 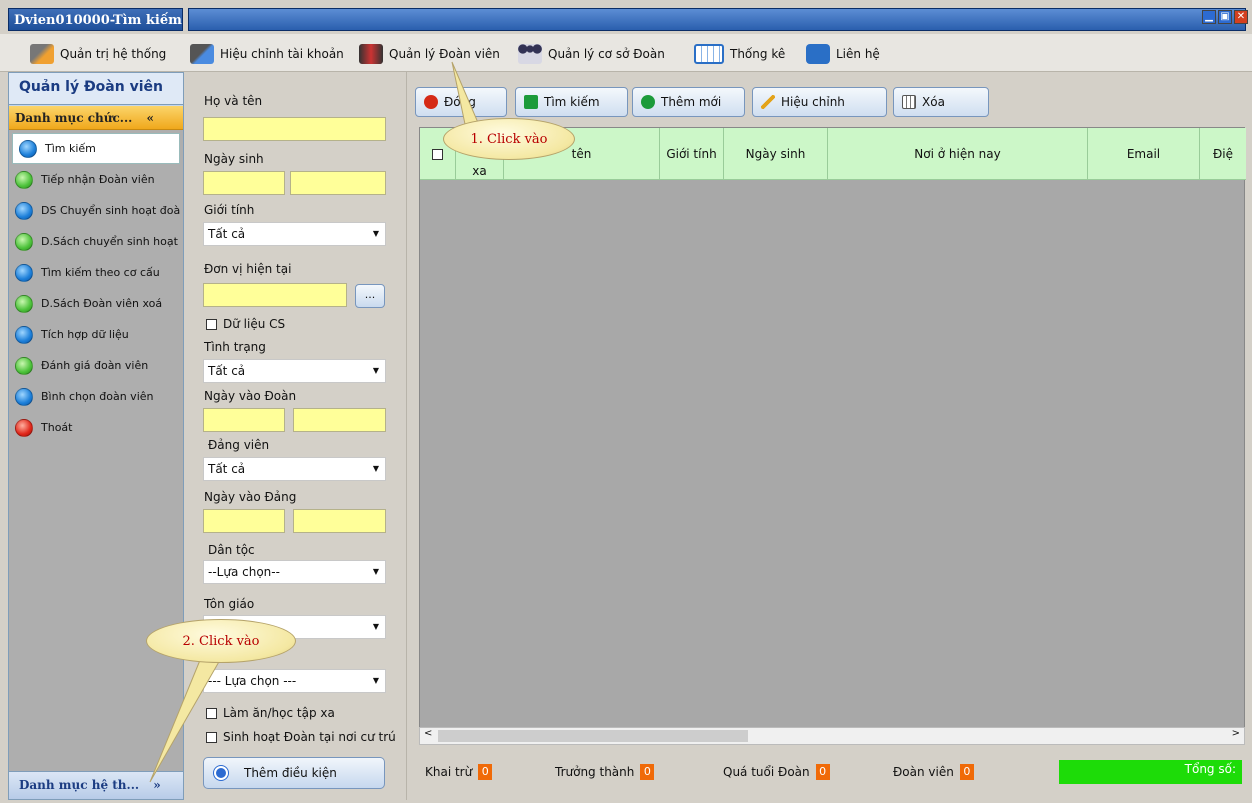 What do you see at coordinates (254, 324) in the screenshot?
I see `checkbox-label: Dữ liệu CS` at bounding box center [254, 324].